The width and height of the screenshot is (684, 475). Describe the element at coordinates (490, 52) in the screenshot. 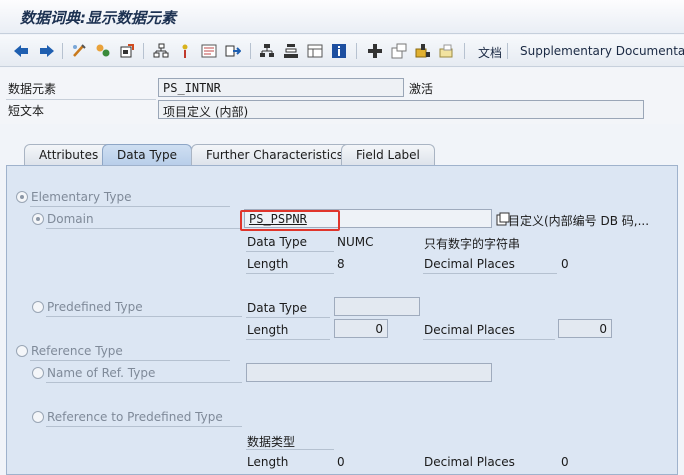

I see `documentation-button: 文档` at that location.